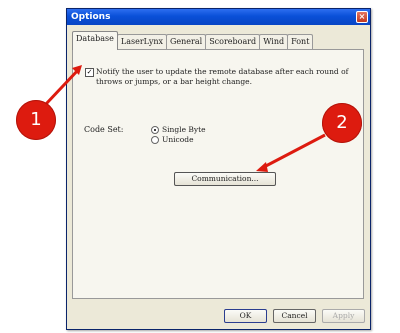  Describe the element at coordinates (294, 316) in the screenshot. I see `cancel-button: Cancel` at that location.